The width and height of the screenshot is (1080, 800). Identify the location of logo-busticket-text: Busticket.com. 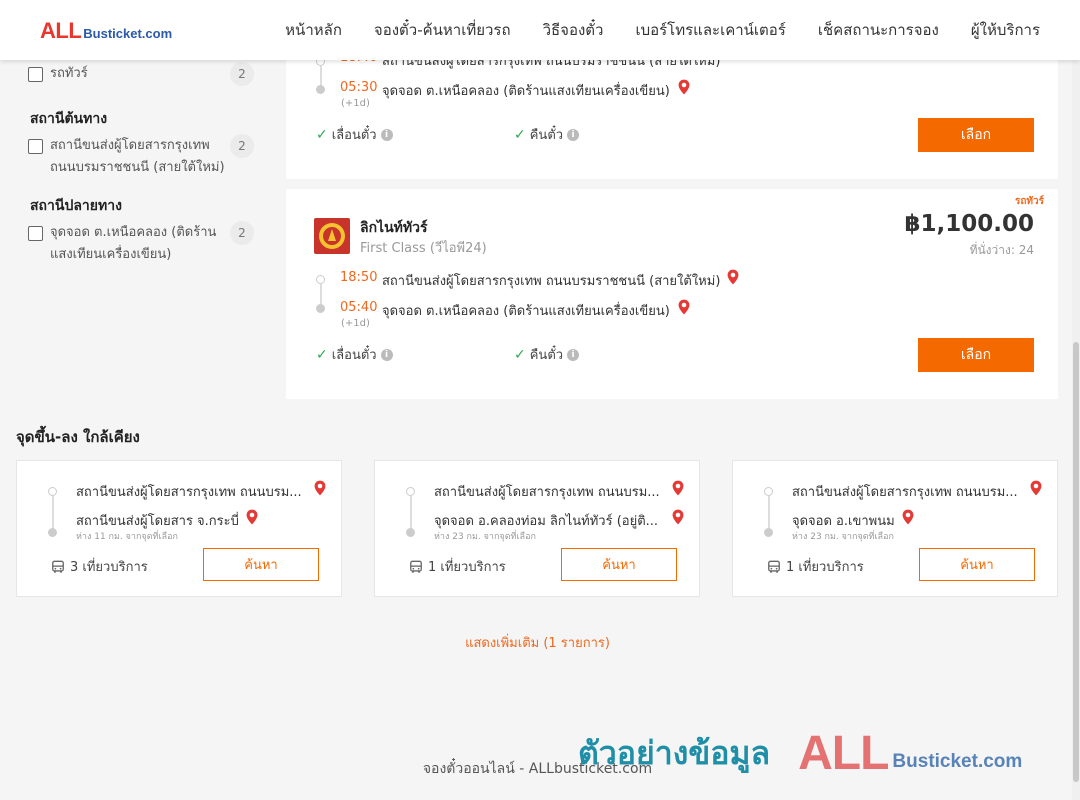
(128, 33).